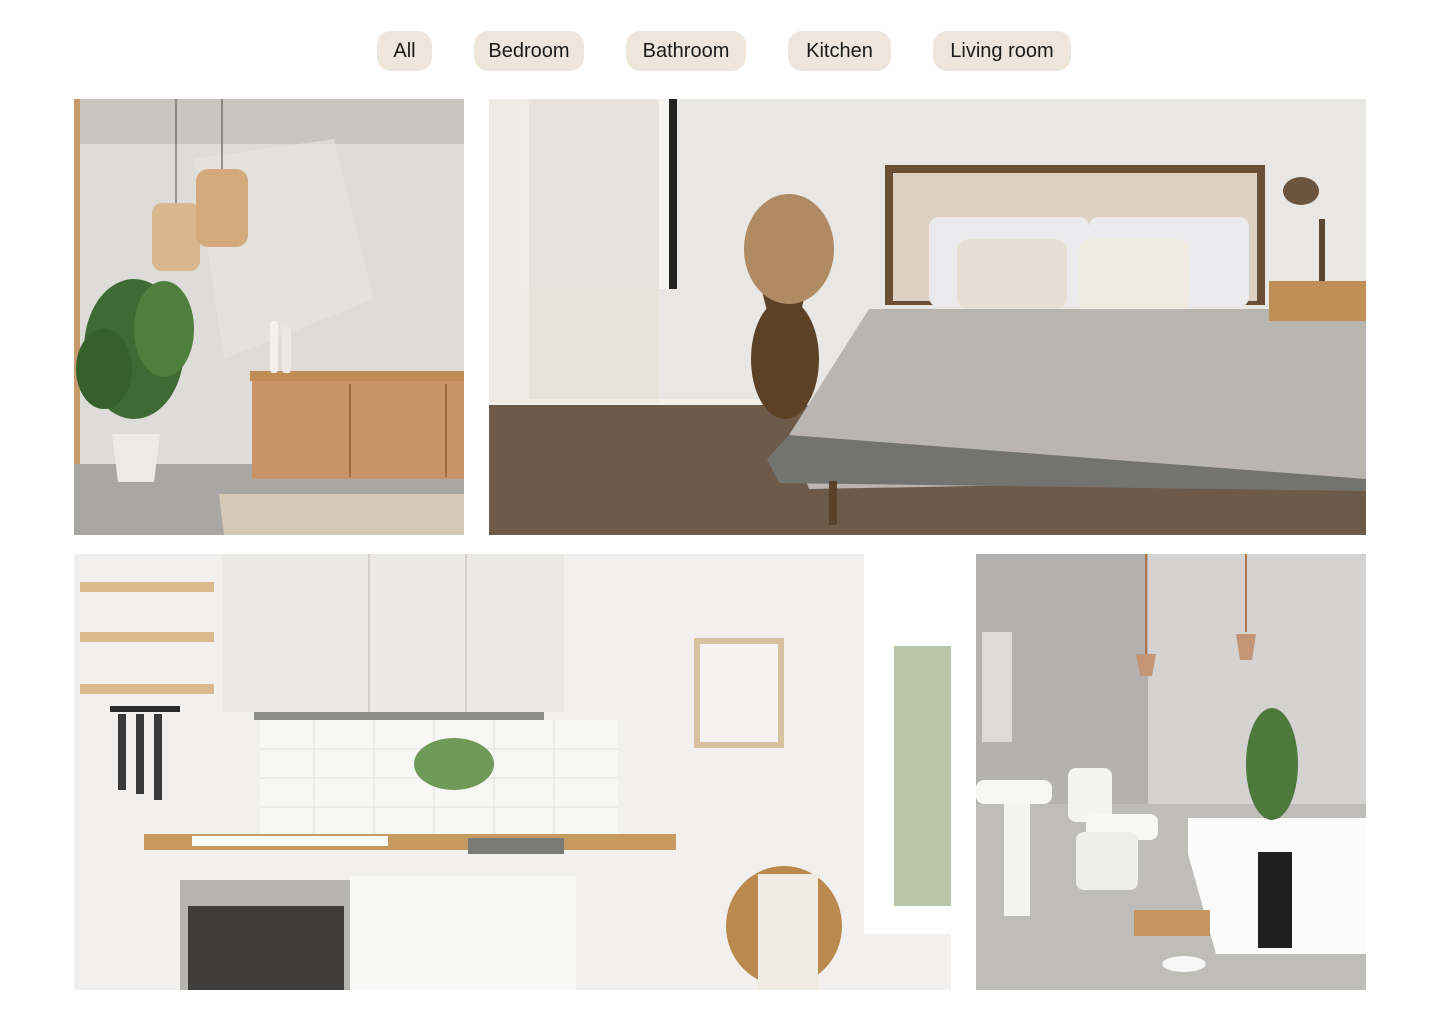 Image resolution: width=1440 pixels, height=1024 pixels. I want to click on bathroom-image, so click(1171, 772).